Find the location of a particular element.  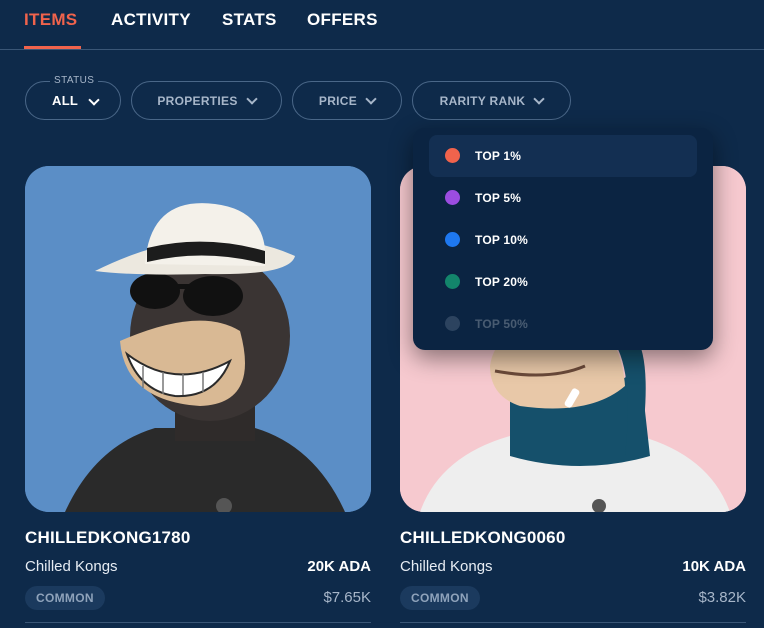

tab-bar: ITEMS ACTIVITY STATS OFFERS is located at coordinates (382, 25).